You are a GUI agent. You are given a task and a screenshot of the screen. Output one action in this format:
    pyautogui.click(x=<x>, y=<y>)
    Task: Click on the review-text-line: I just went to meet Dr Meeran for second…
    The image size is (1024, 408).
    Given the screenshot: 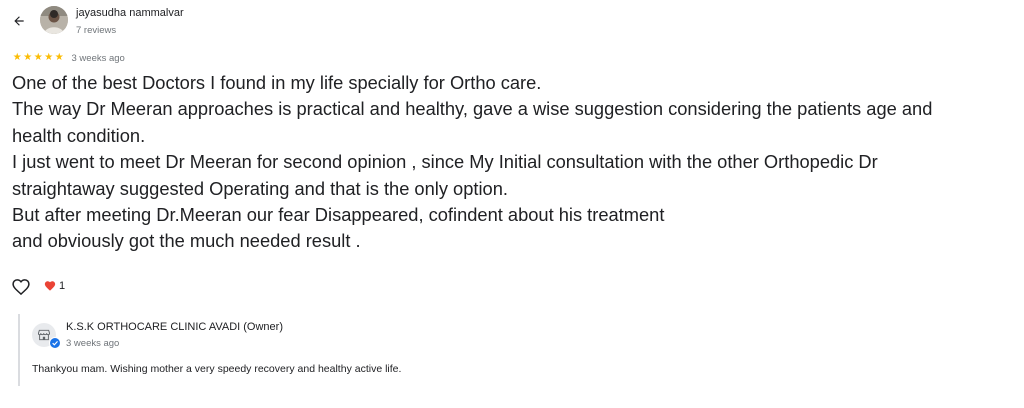 What is the action you would take?
    pyautogui.click(x=445, y=162)
    